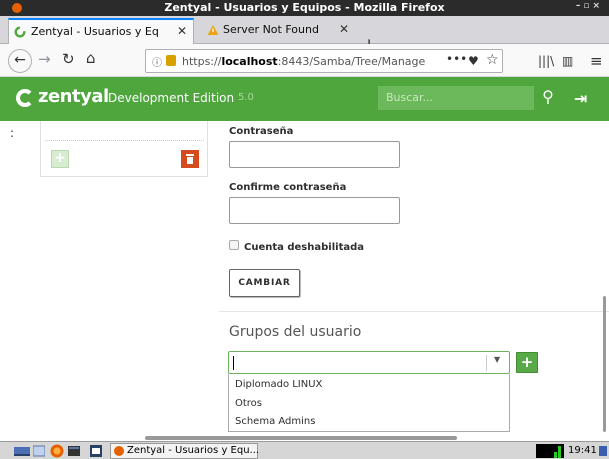 The height and width of the screenshot is (459, 609). Describe the element at coordinates (589, 6) in the screenshot. I see `window-controls: –▫×` at that location.